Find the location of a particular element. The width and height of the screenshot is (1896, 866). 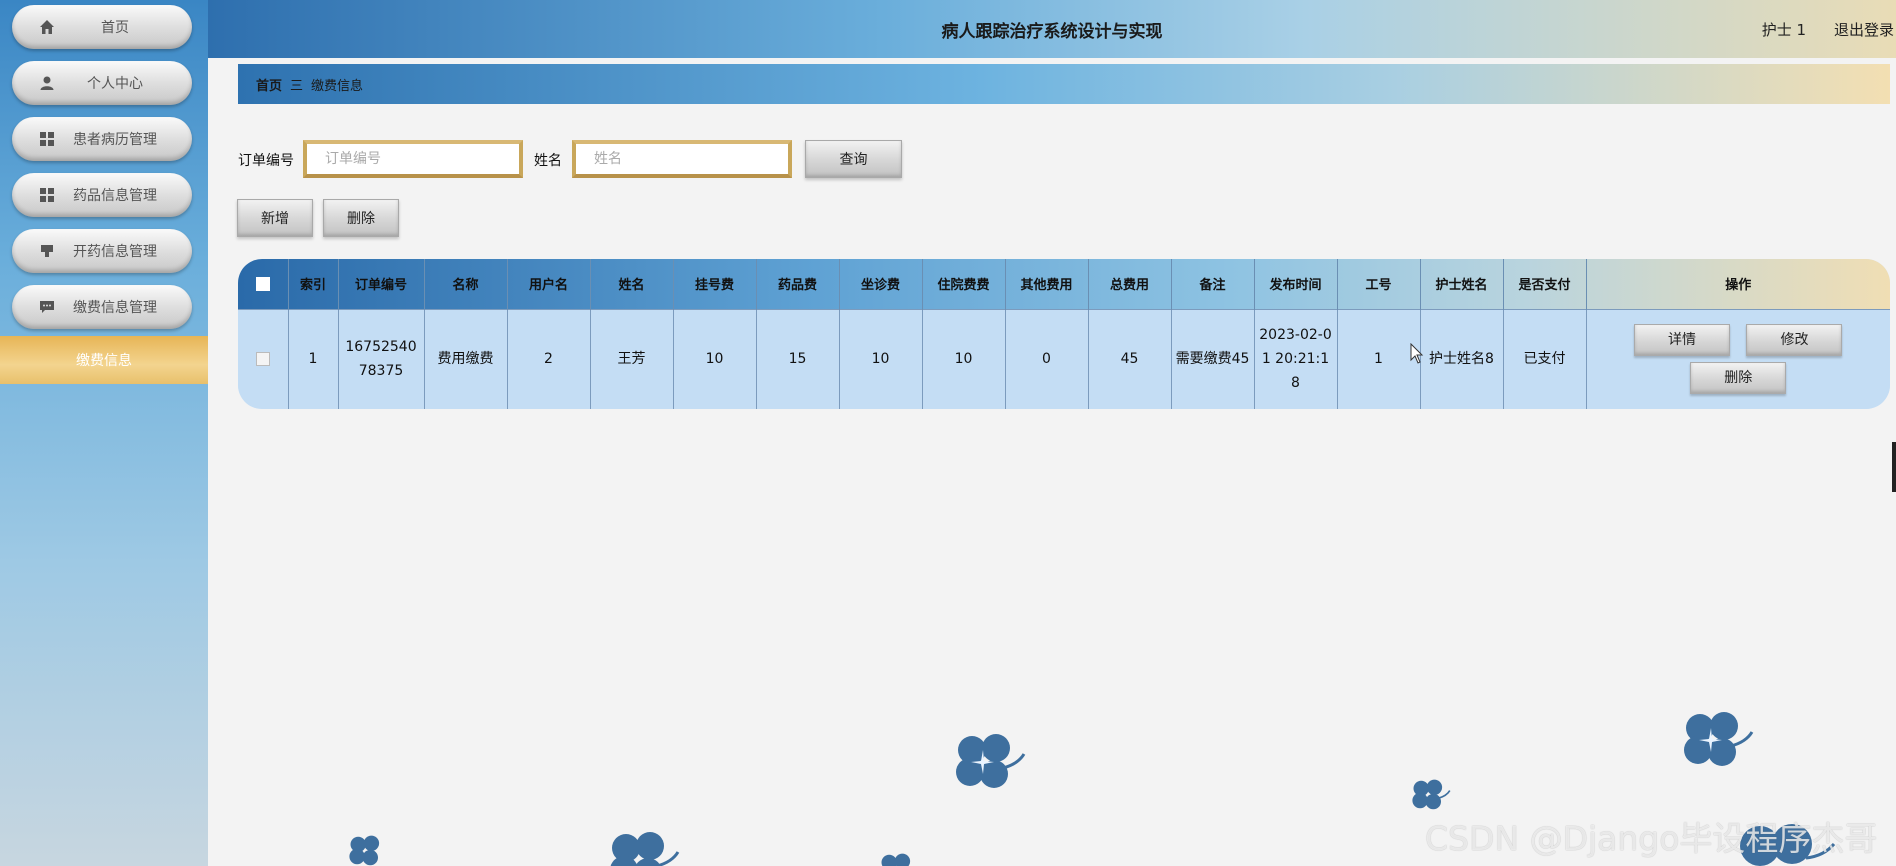

breadcrumb: 首页 三 缴费信息 is located at coordinates (1064, 84).